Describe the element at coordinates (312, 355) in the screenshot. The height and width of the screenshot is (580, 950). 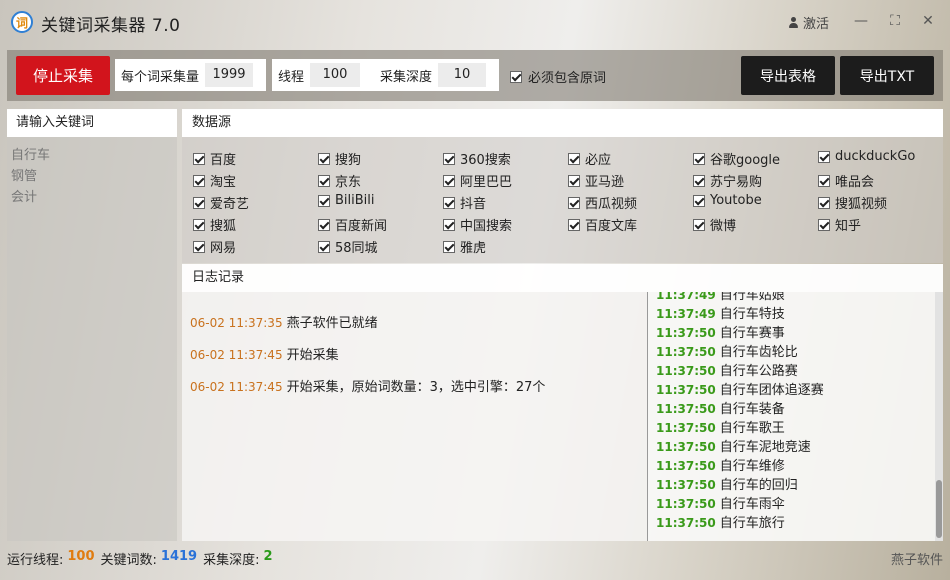
I see `log-entry-text: 开始采集` at that location.